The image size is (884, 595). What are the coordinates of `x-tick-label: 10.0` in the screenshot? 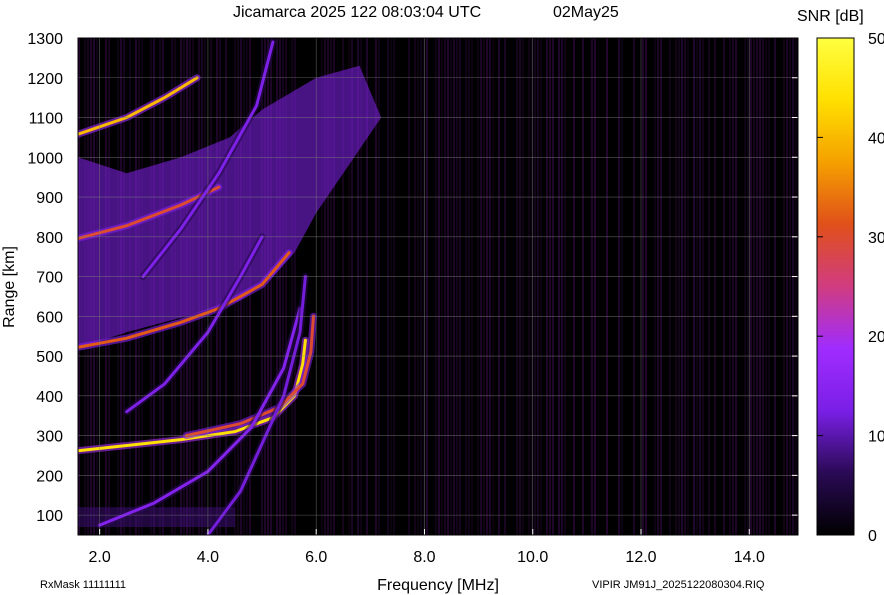 It's located at (532, 557).